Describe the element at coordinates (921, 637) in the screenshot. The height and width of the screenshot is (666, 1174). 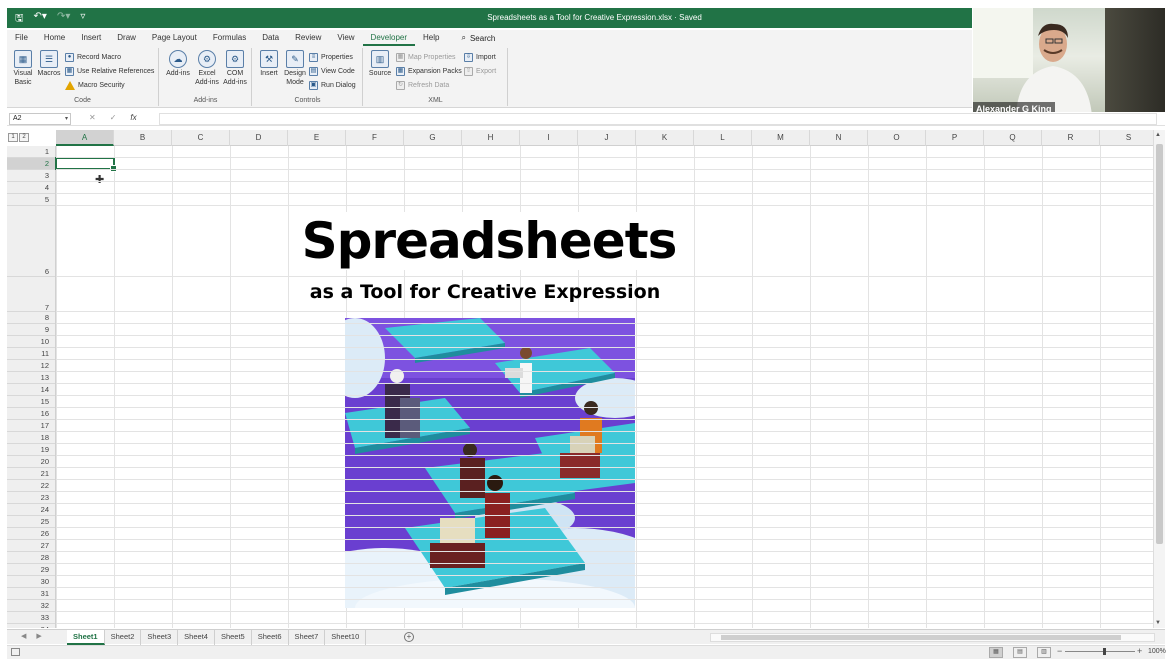
I see `horizontal-scroll-thumb` at that location.